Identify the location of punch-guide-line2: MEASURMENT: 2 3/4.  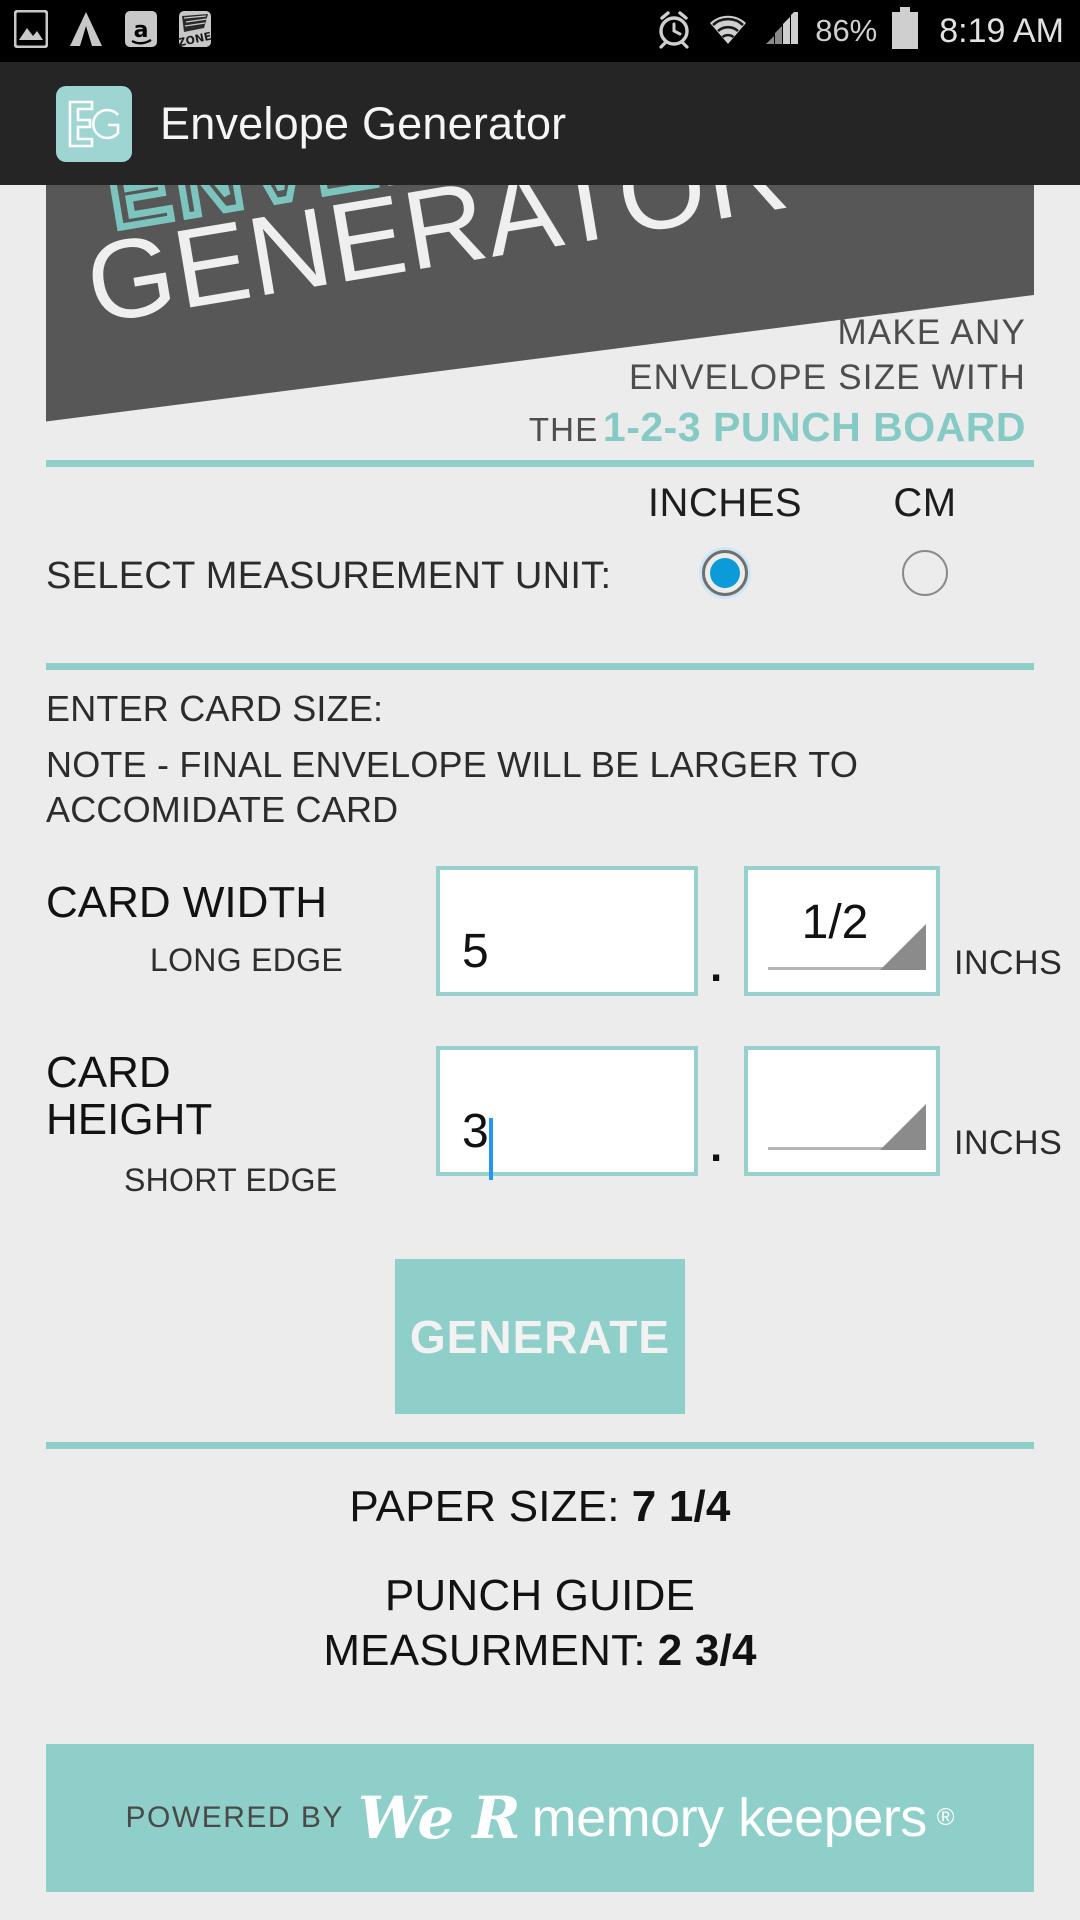
(540, 1650).